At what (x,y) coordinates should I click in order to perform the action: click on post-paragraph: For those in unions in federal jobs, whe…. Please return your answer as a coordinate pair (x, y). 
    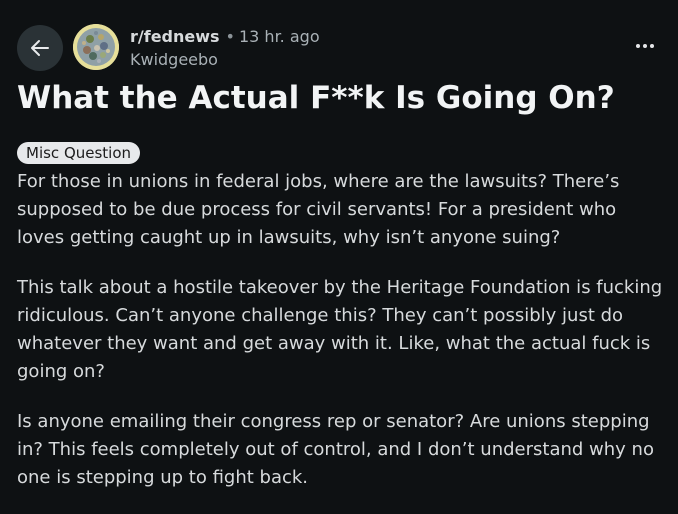
    Looking at the image, I should click on (318, 209).